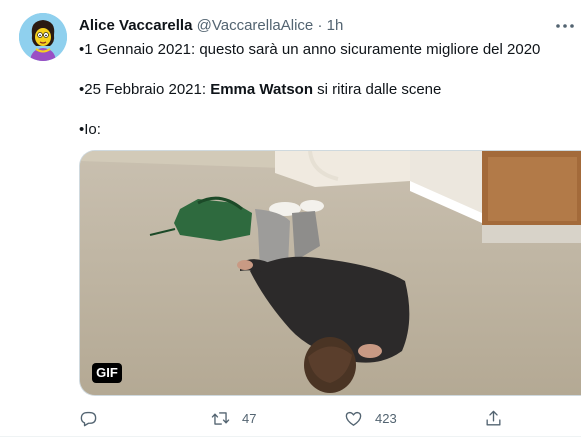 This screenshot has width=581, height=437. I want to click on tweet-timestamp: 1h, so click(335, 25).